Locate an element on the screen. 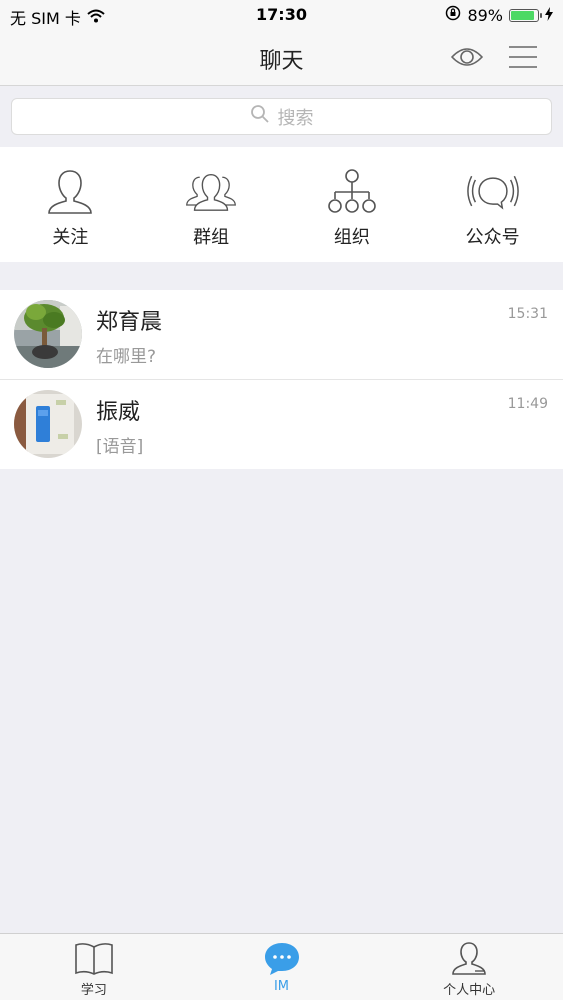 The height and width of the screenshot is (1000, 563). chat-name: 郑育晨 is located at coordinates (129, 322).